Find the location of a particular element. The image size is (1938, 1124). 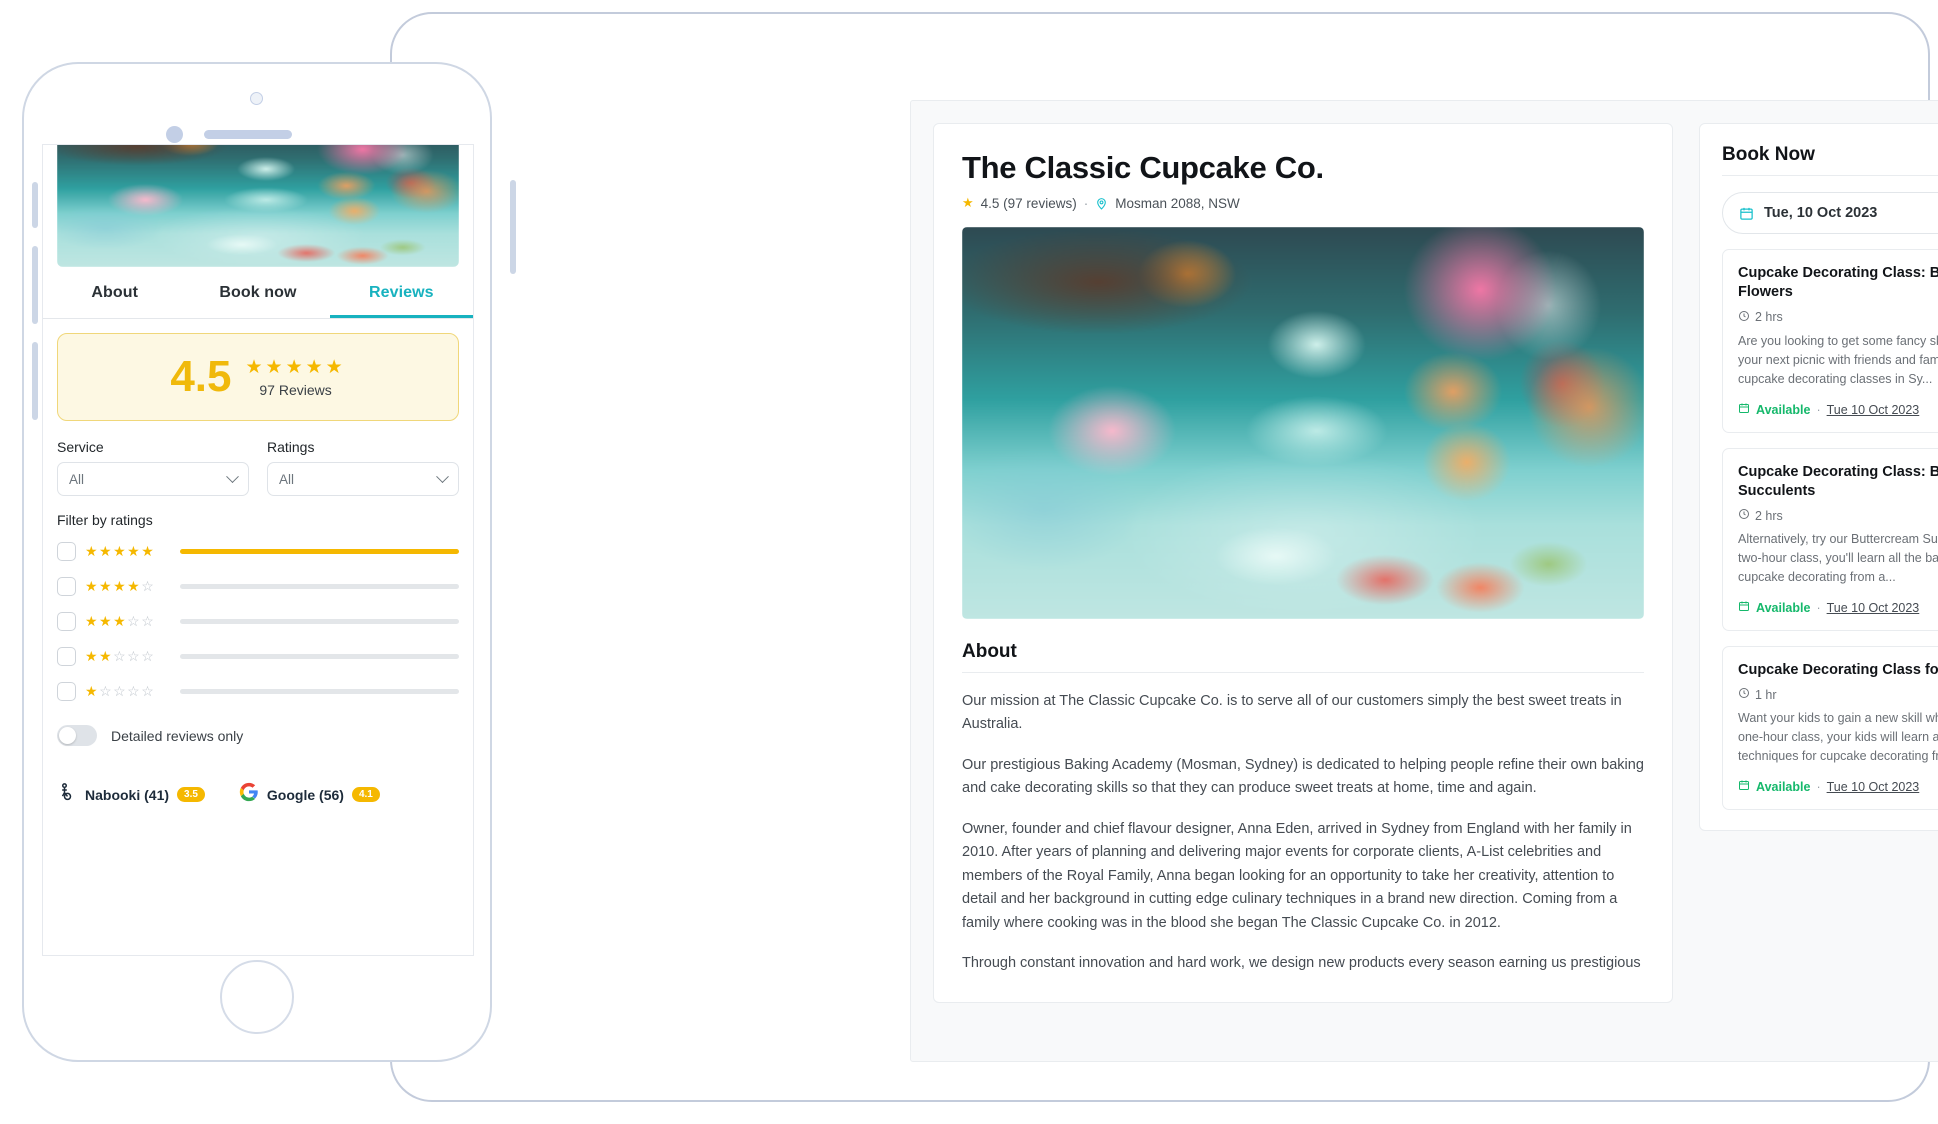

phone-speaker-grill is located at coordinates (248, 134).